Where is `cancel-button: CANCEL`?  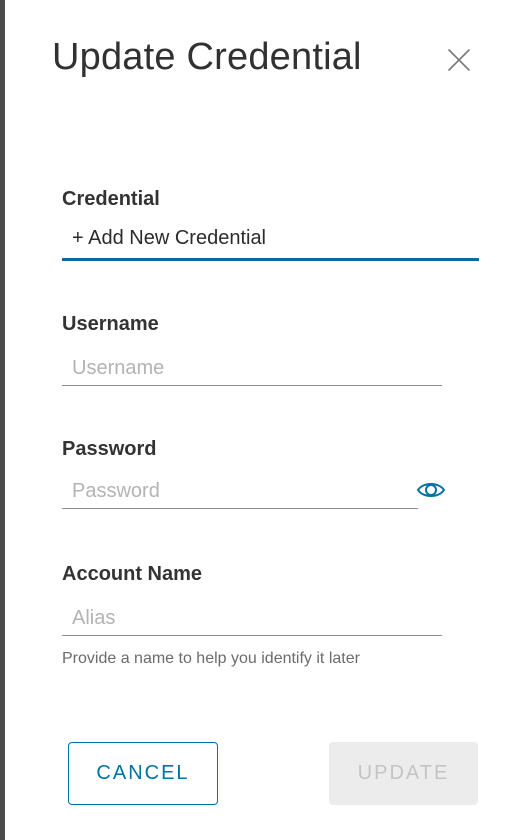
cancel-button: CANCEL is located at coordinates (143, 773).